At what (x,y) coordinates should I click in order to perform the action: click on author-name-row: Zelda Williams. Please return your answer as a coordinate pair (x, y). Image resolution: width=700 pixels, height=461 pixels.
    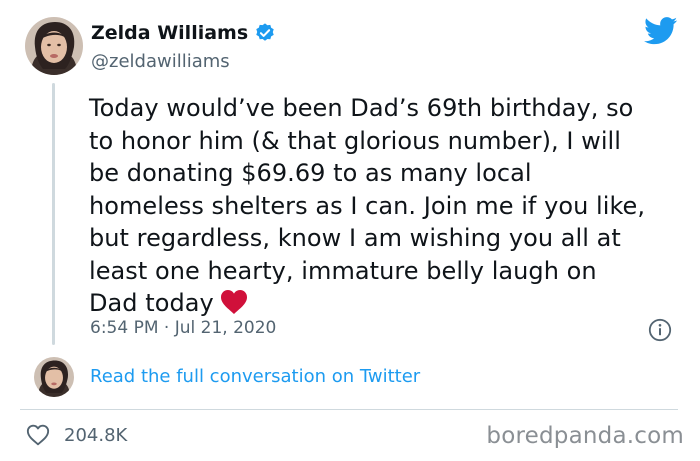
    Looking at the image, I should click on (183, 33).